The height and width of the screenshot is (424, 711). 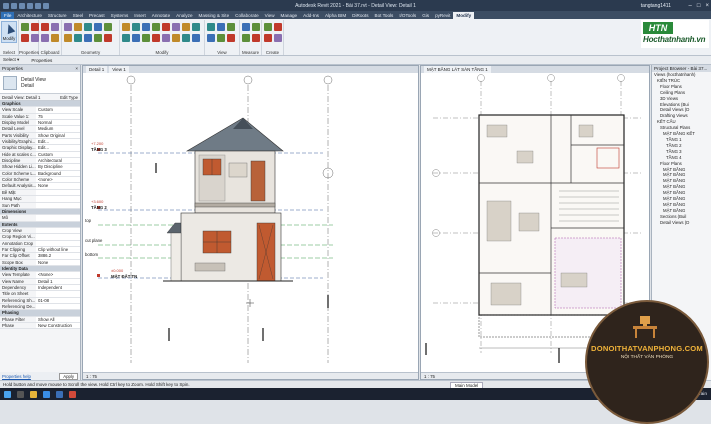 I want to click on plane-label-cut: cut plane, so click(x=93, y=240).